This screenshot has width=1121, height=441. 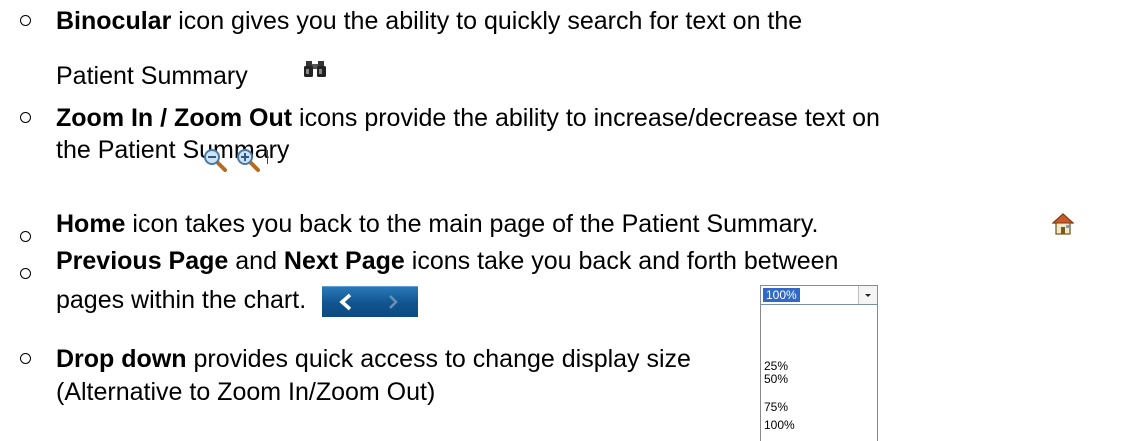 I want to click on page-nav-bar, so click(x=370, y=301).